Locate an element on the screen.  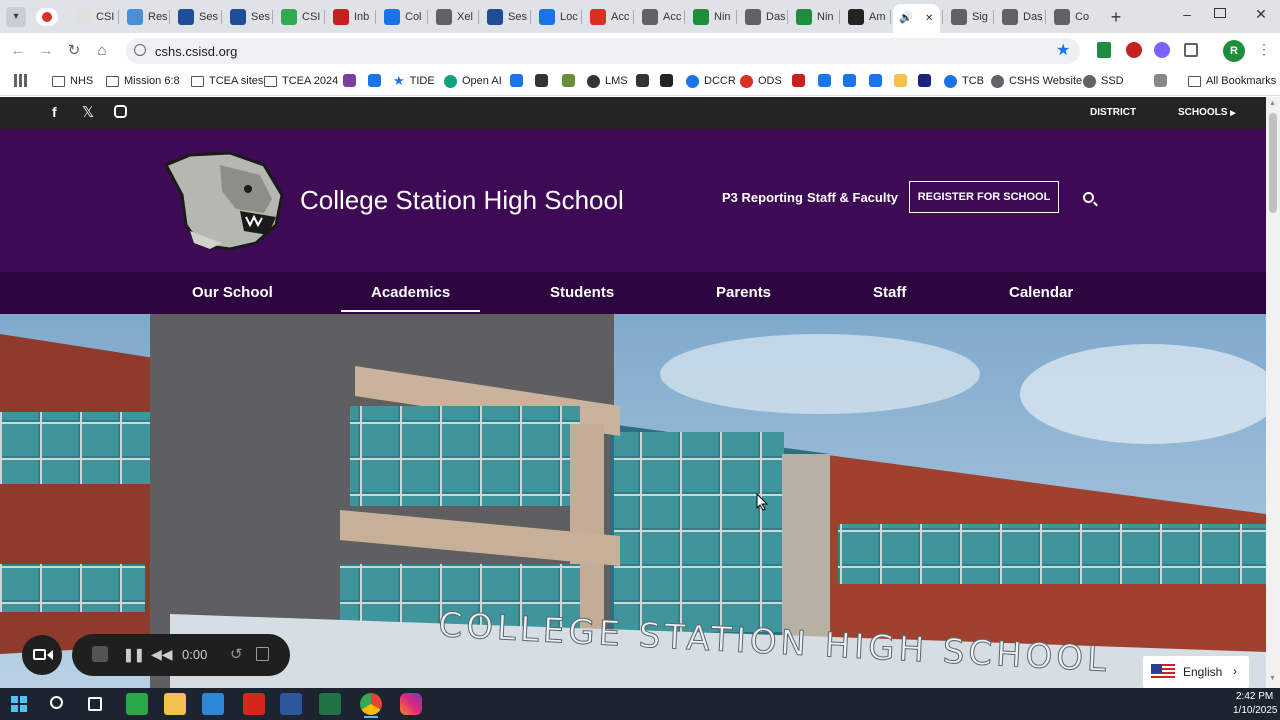
bookmark-item: TCEA 2024 is located at coordinates (301, 81).